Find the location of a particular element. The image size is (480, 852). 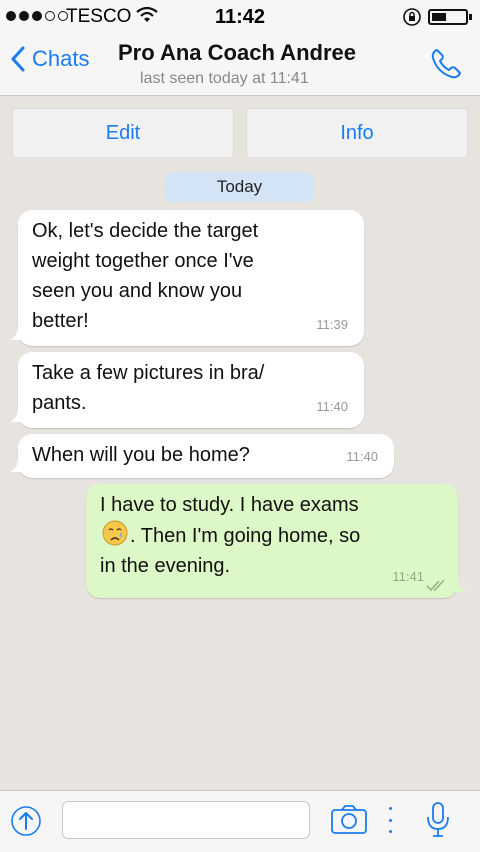

back-chevron-icon is located at coordinates (18, 59).